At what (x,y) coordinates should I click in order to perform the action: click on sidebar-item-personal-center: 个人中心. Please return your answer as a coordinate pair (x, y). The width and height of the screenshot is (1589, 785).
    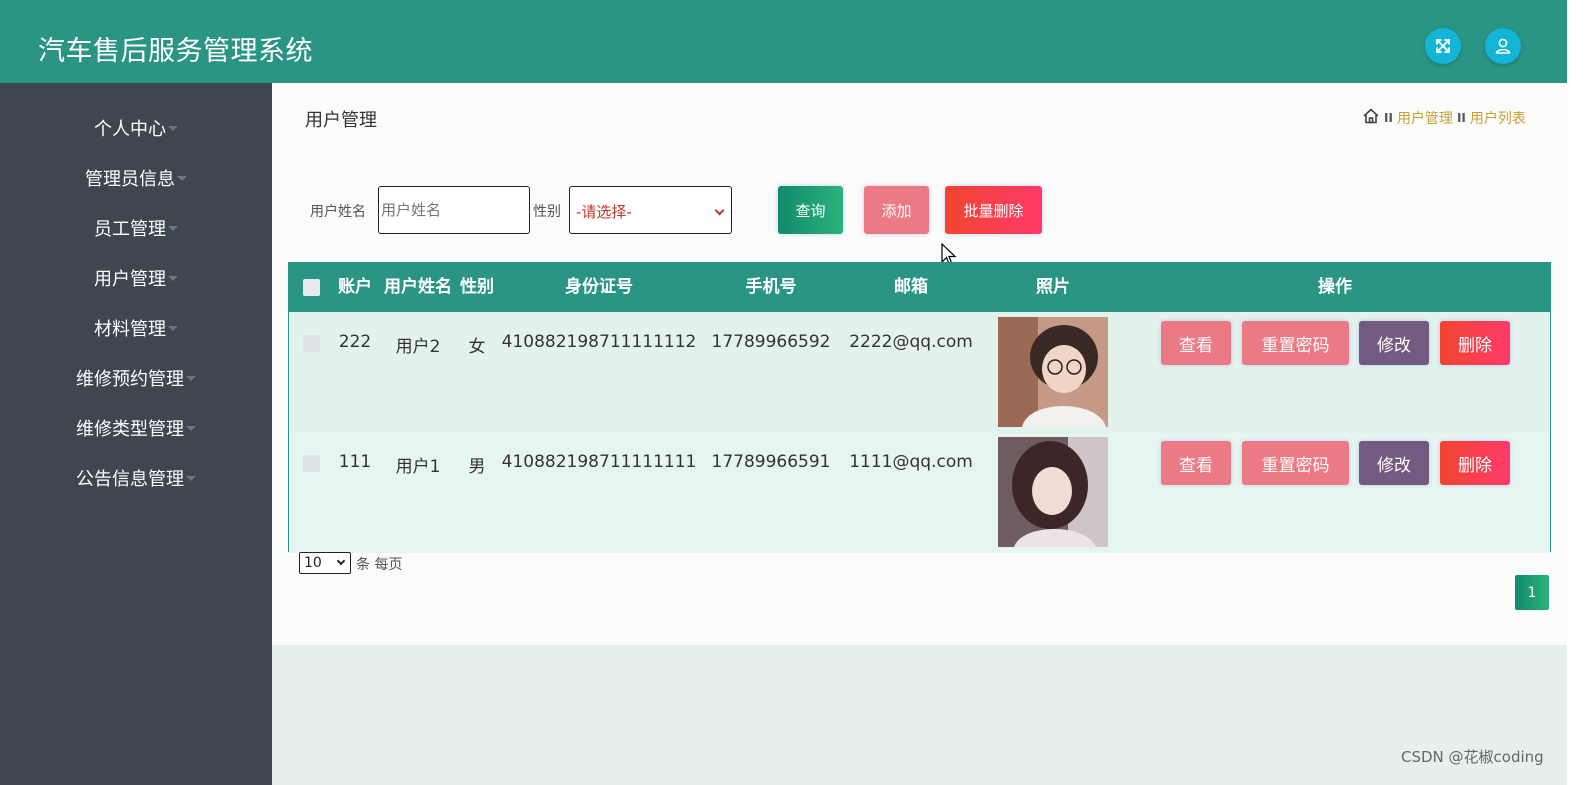
    Looking at the image, I should click on (136, 130).